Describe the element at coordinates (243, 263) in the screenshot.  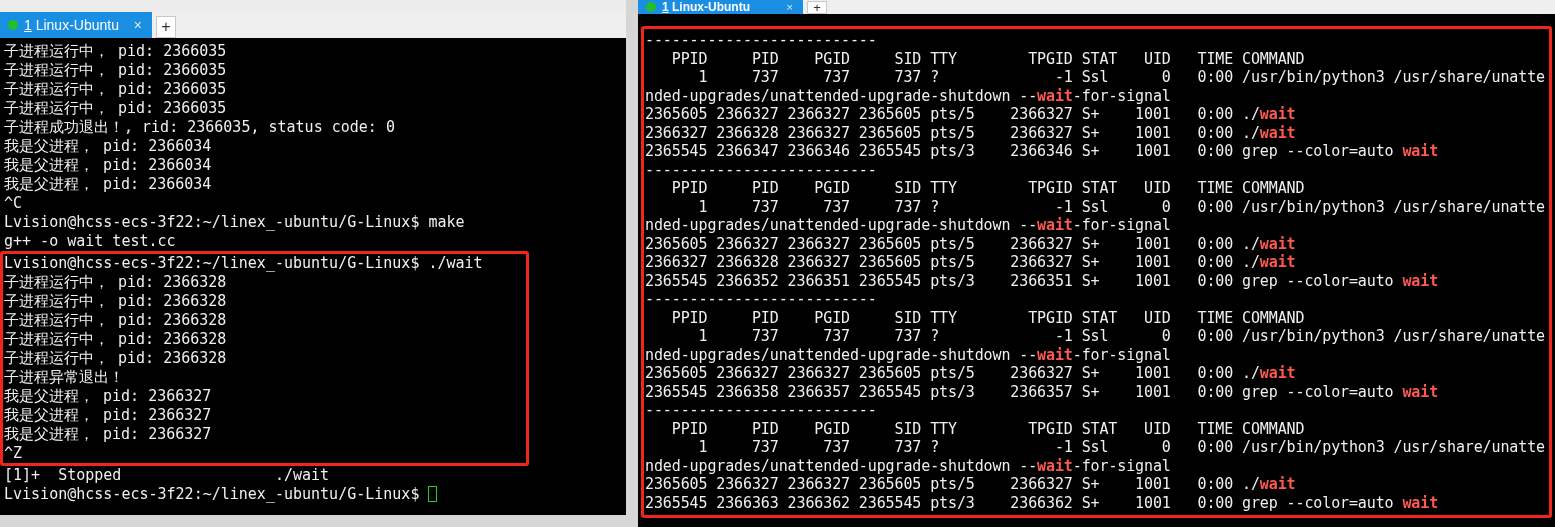
I see `terminal-line: Lvision@hcss-ecs-3f22:~/linex_-ubuntu/G-Linux$ ./wait` at that location.